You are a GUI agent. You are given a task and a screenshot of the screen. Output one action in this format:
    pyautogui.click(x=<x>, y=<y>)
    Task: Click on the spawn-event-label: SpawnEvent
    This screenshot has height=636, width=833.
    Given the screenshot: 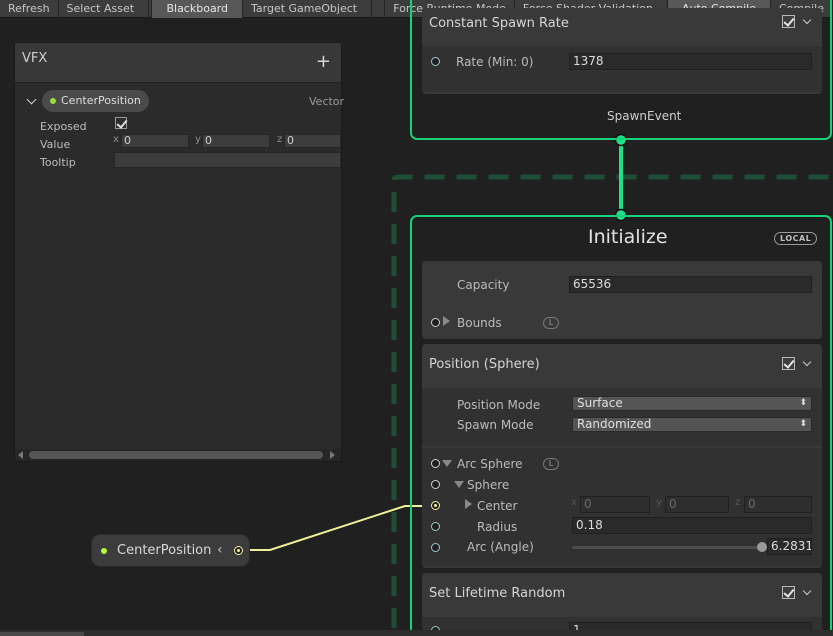 What is the action you would take?
    pyautogui.click(x=644, y=116)
    